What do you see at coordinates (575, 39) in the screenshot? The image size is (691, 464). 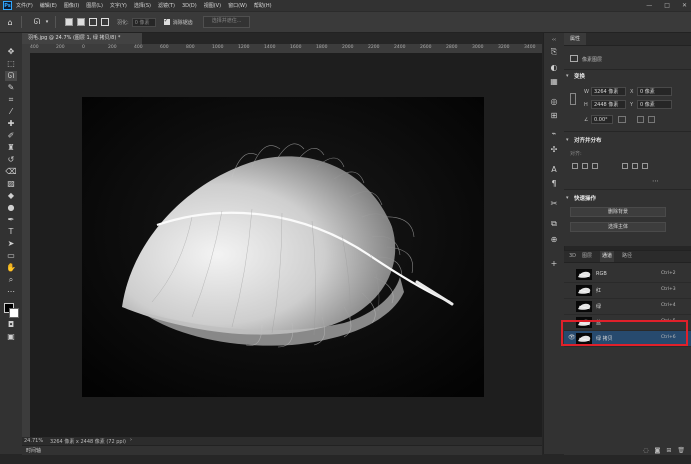 I see `properties-tab: 属性` at bounding box center [575, 39].